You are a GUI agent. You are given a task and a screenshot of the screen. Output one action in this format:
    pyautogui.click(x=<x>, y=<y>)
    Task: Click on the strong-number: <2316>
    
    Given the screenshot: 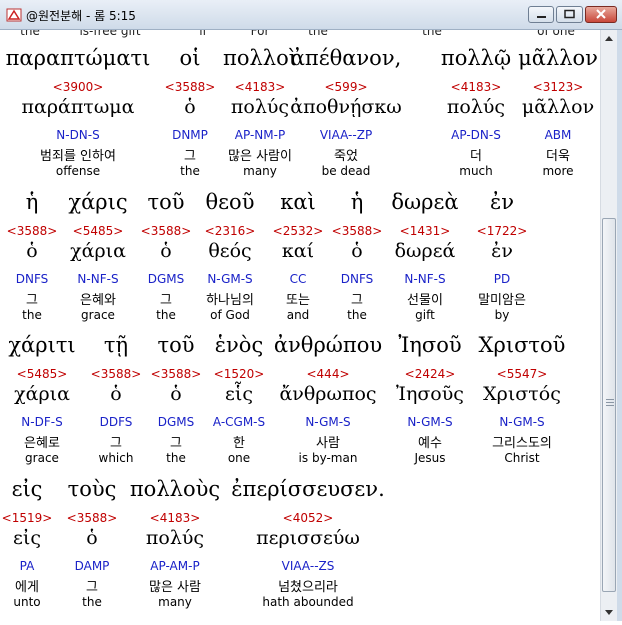 What is the action you would take?
    pyautogui.click(x=230, y=231)
    